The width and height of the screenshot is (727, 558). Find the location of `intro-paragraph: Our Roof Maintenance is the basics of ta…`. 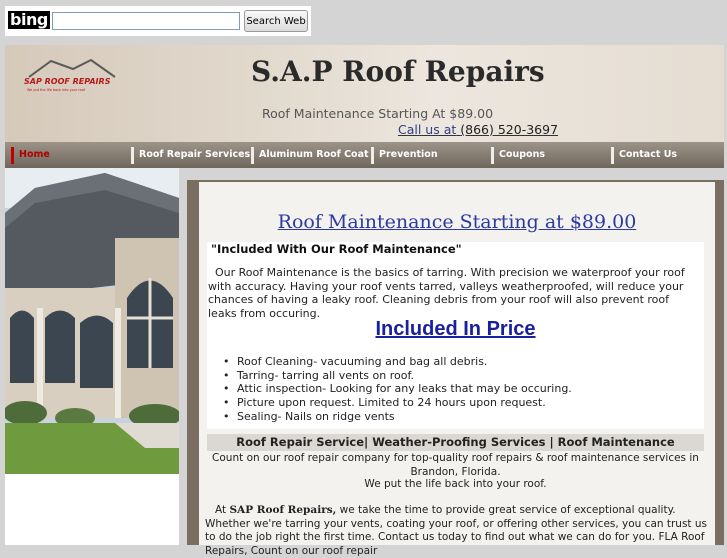

intro-paragraph: Our Roof Maintenance is the basics of ta… is located at coordinates (448, 293).